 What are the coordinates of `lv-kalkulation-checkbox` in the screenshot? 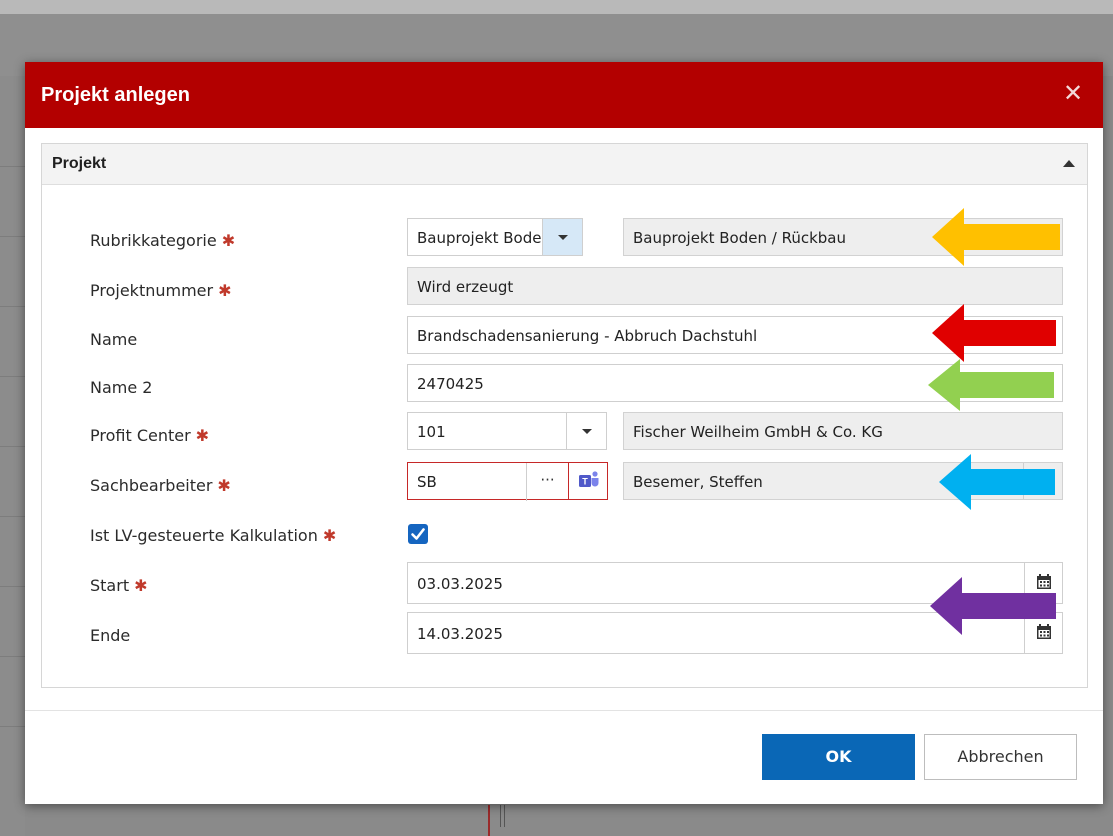 It's located at (418, 534).